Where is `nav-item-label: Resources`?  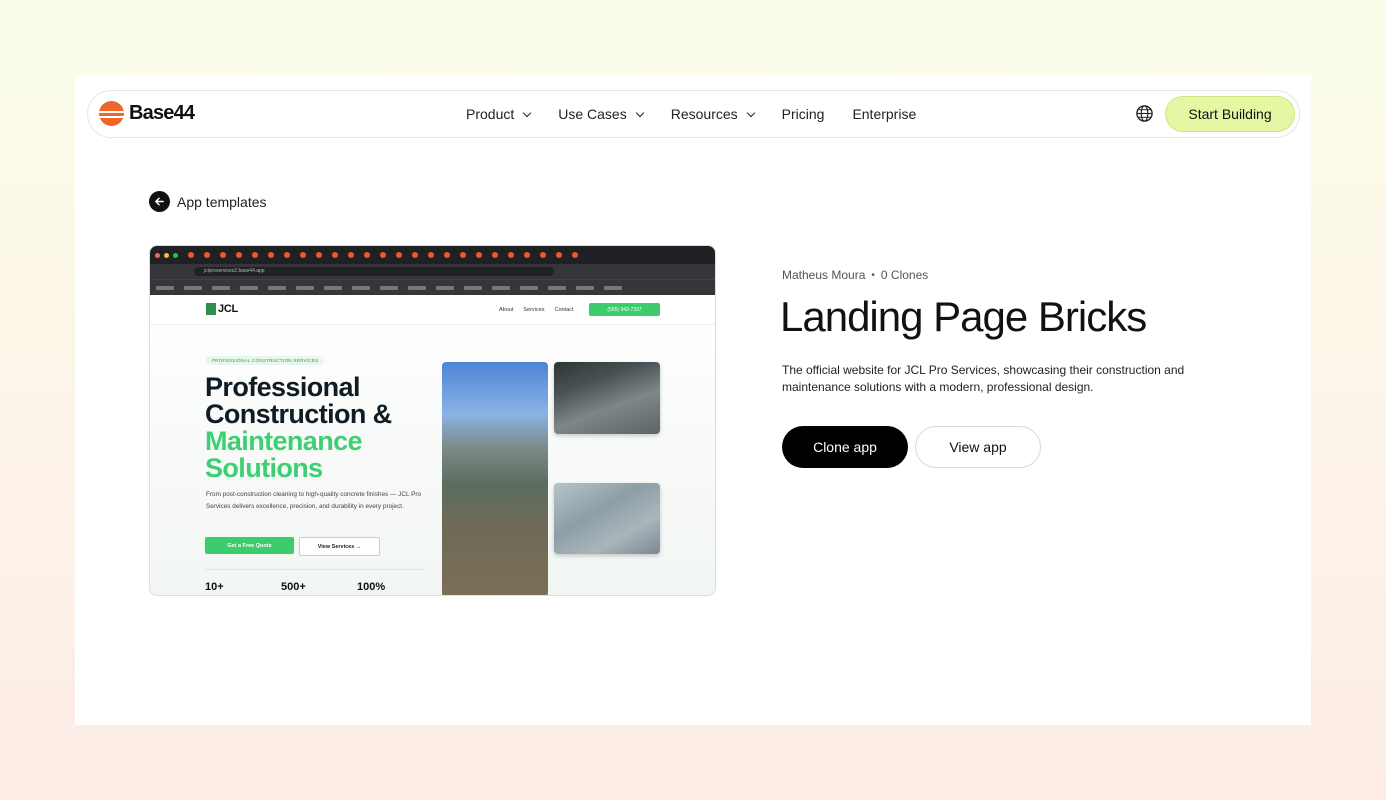 nav-item-label: Resources is located at coordinates (704, 114).